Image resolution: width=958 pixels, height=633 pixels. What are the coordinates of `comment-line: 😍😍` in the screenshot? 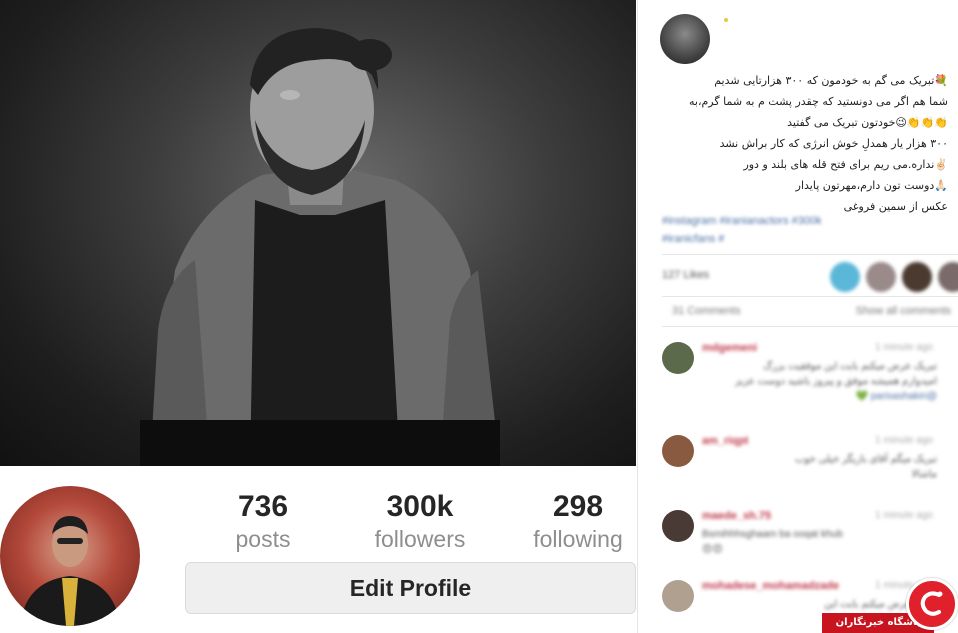 It's located at (712, 549).